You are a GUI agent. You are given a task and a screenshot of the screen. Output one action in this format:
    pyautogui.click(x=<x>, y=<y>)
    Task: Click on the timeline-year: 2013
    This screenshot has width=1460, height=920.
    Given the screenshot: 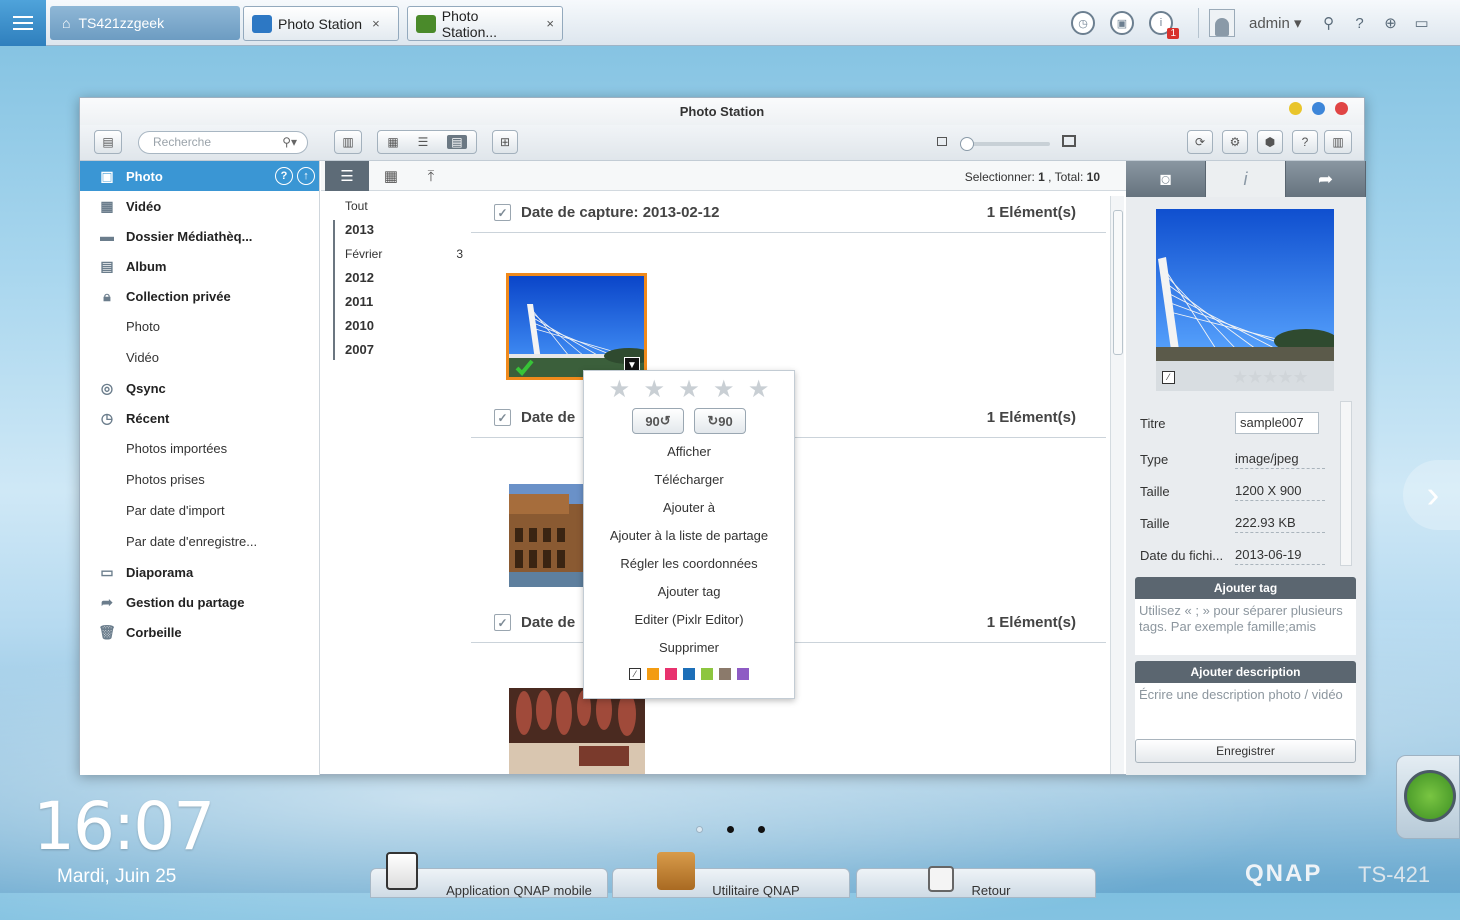 What is the action you would take?
    pyautogui.click(x=409, y=230)
    